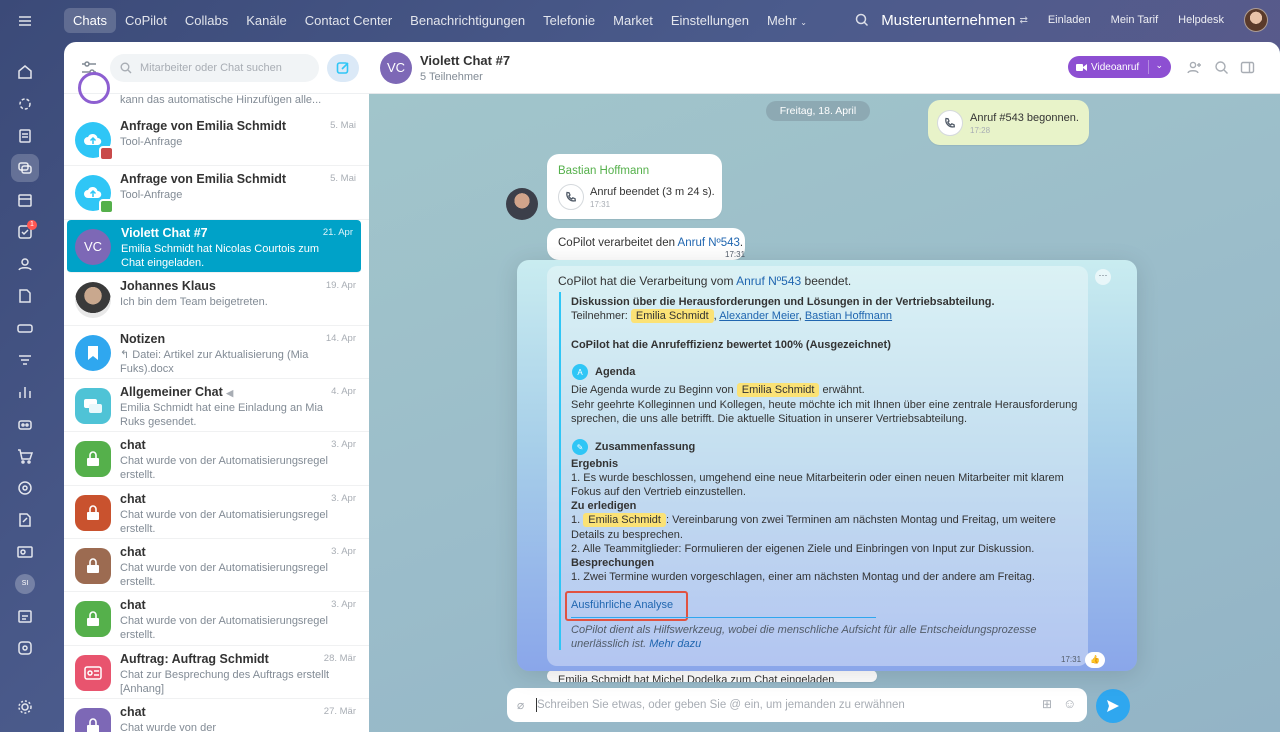  What do you see at coordinates (343, 67) in the screenshot?
I see `new-chat-button` at bounding box center [343, 67].